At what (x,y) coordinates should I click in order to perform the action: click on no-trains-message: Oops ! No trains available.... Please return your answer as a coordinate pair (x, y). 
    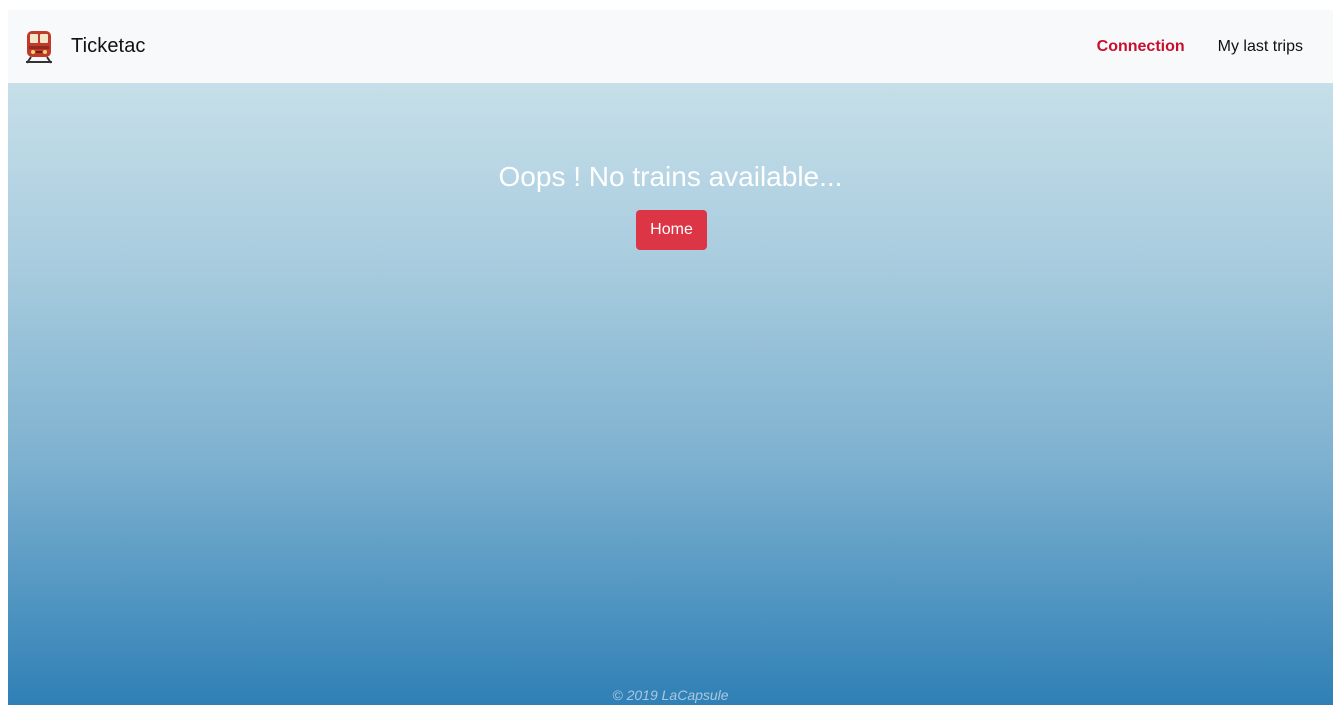
    Looking at the image, I should click on (670, 176).